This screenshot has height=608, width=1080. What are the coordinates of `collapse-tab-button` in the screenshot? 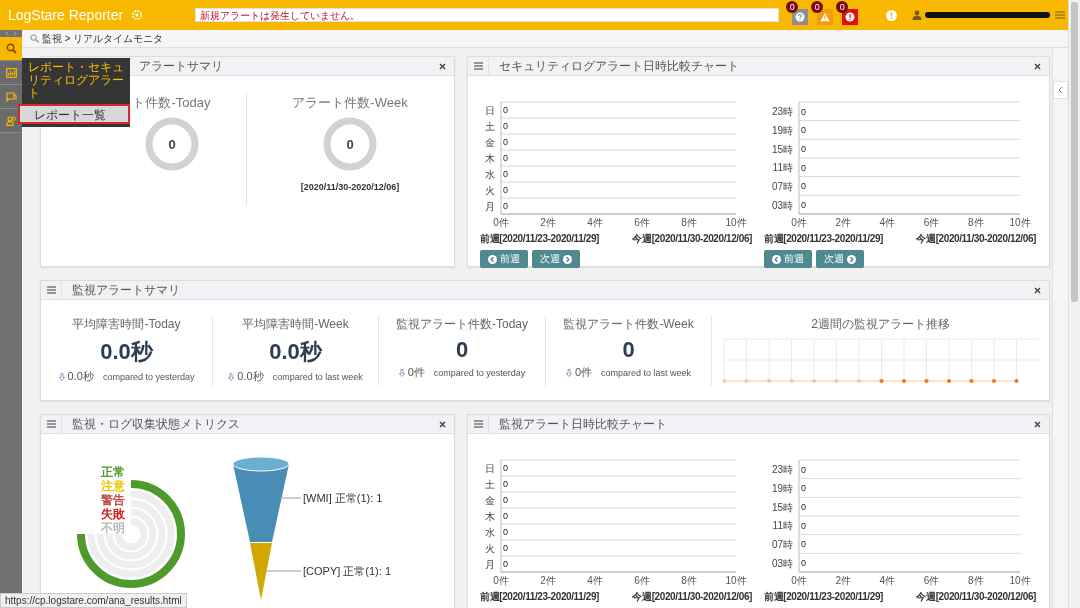 It's located at (1060, 90).